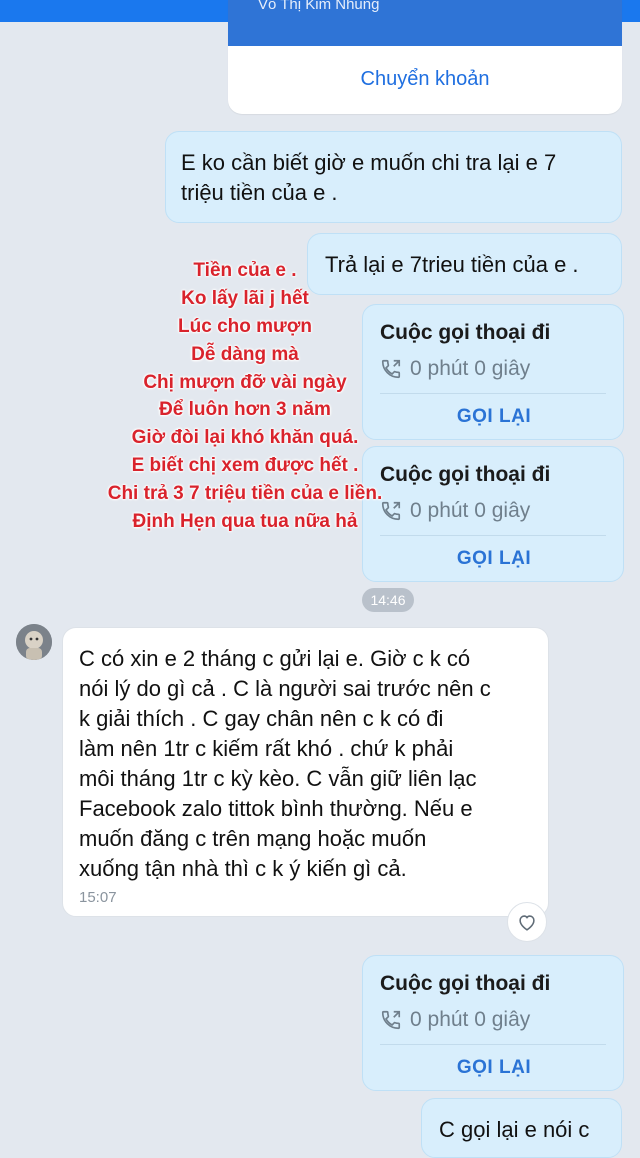 This screenshot has width=640, height=1158. What do you see at coordinates (245, 521) in the screenshot?
I see `overlay-annotation-line: Định Hẹn qua tua nữa hả` at bounding box center [245, 521].